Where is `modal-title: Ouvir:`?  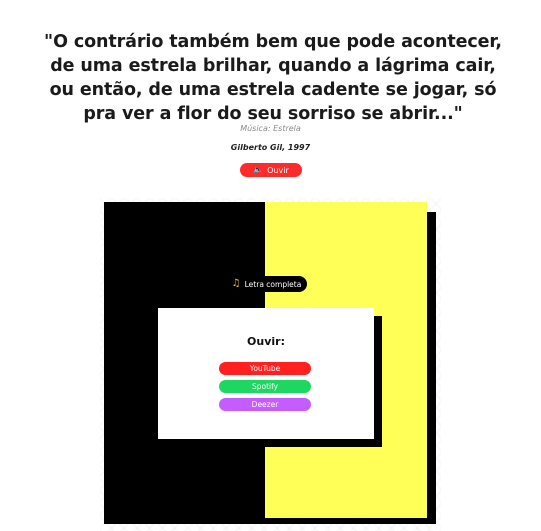 modal-title: Ouvir: is located at coordinates (266, 341).